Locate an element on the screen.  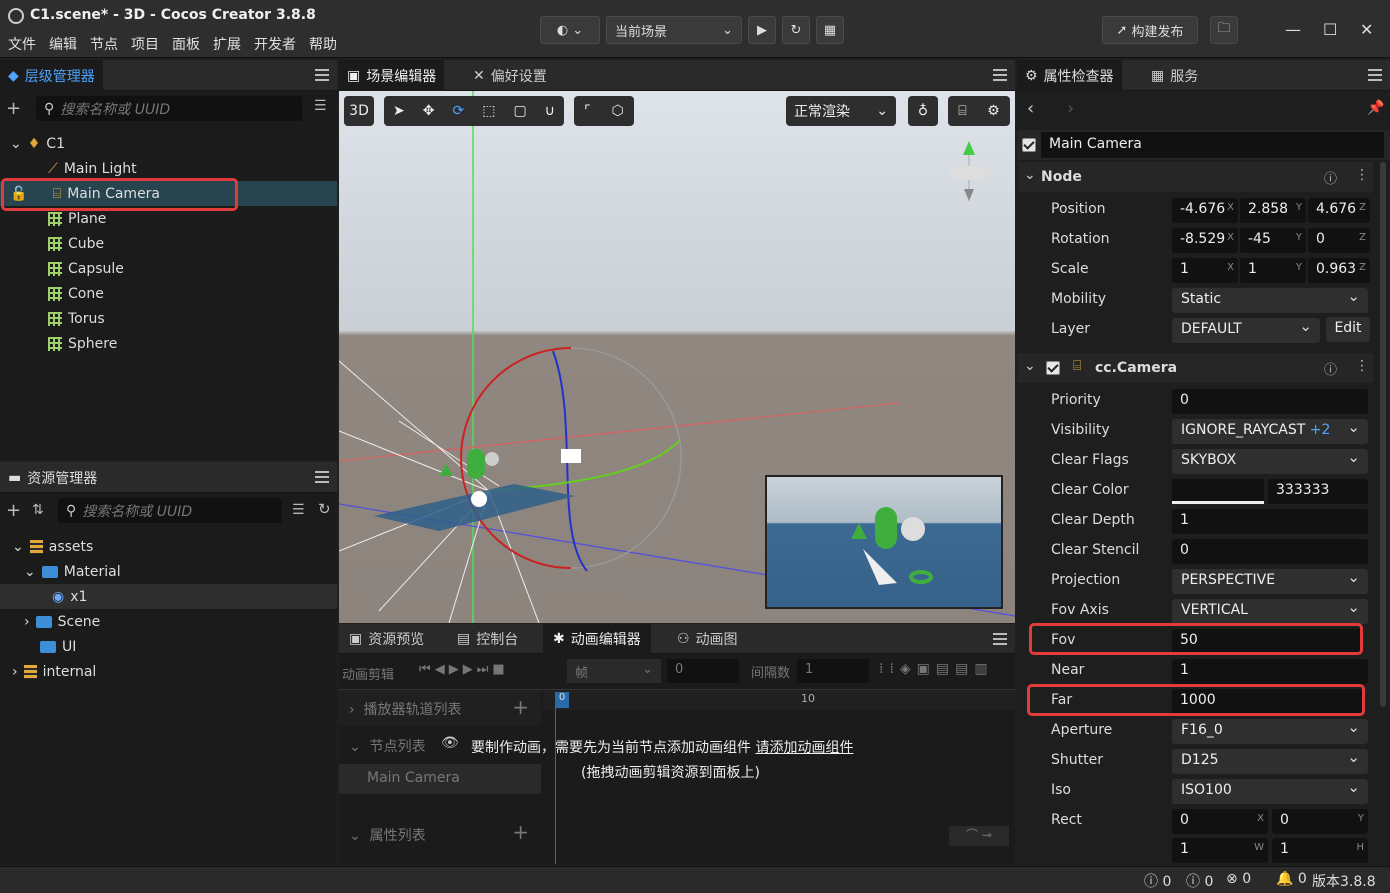
layer-edit-button: Edit is located at coordinates (1348, 329).